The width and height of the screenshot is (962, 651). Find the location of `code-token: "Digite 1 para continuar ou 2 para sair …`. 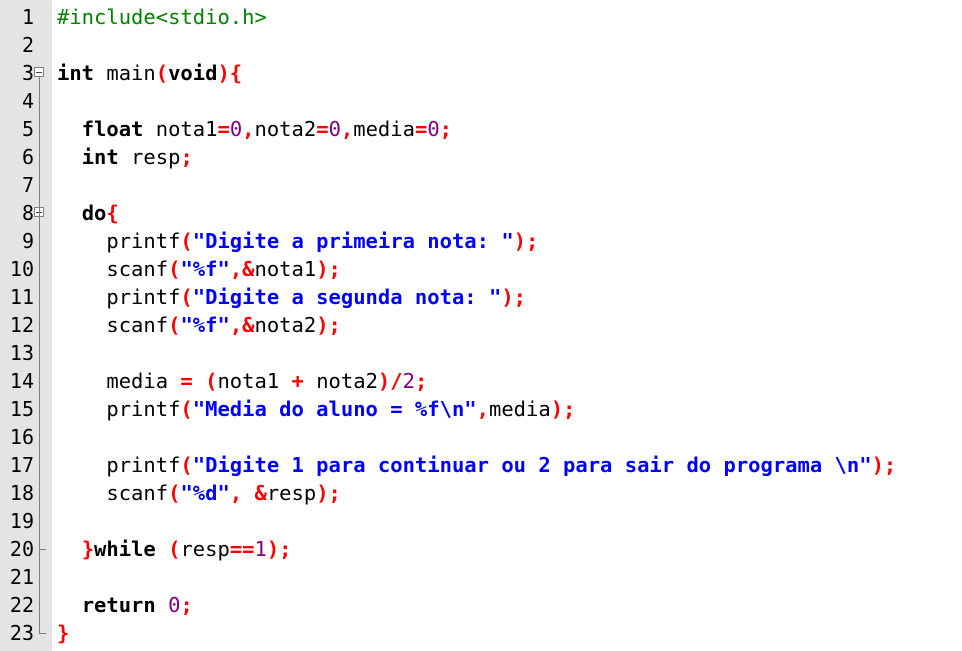

code-token: "Digite 1 para continuar ou 2 para sair … is located at coordinates (532, 465).